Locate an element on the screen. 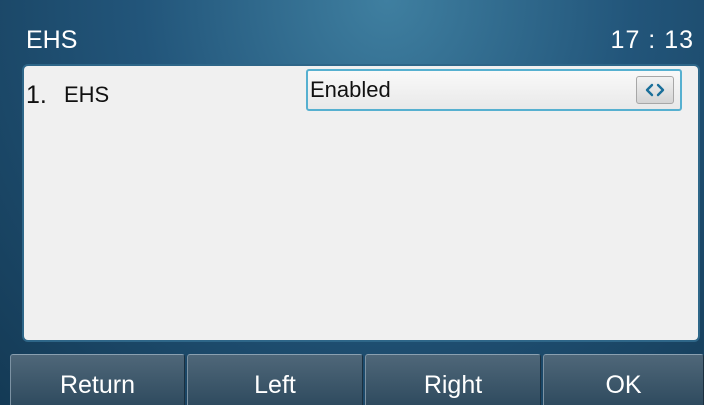  ehs-value-selector: Enabled is located at coordinates (494, 90).